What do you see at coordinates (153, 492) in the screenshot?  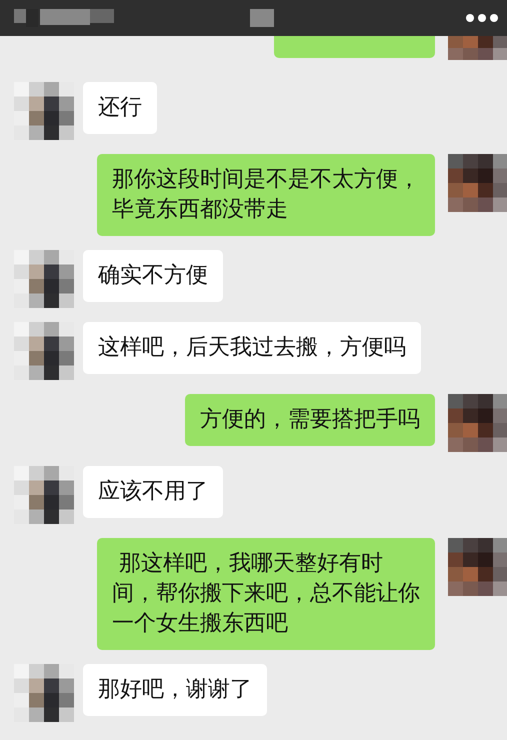 I see `message-bubble: 应该不用了` at bounding box center [153, 492].